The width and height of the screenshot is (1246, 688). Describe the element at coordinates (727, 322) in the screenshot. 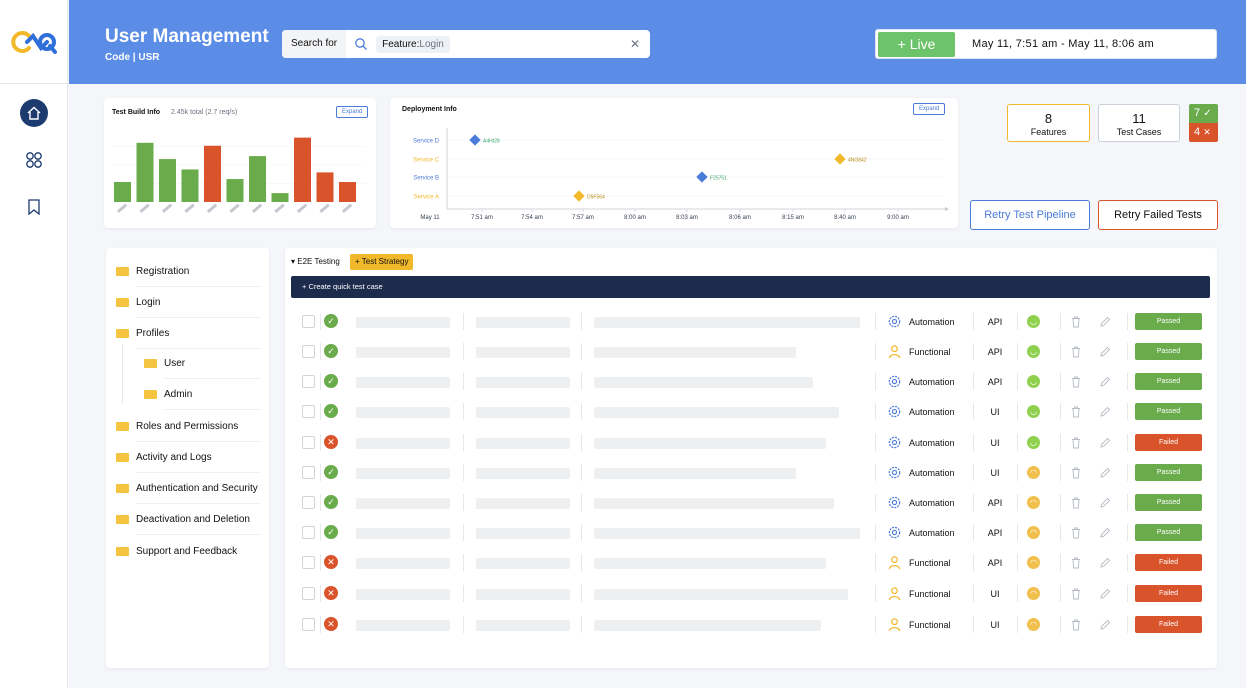

I see `test-description-placeholder` at that location.